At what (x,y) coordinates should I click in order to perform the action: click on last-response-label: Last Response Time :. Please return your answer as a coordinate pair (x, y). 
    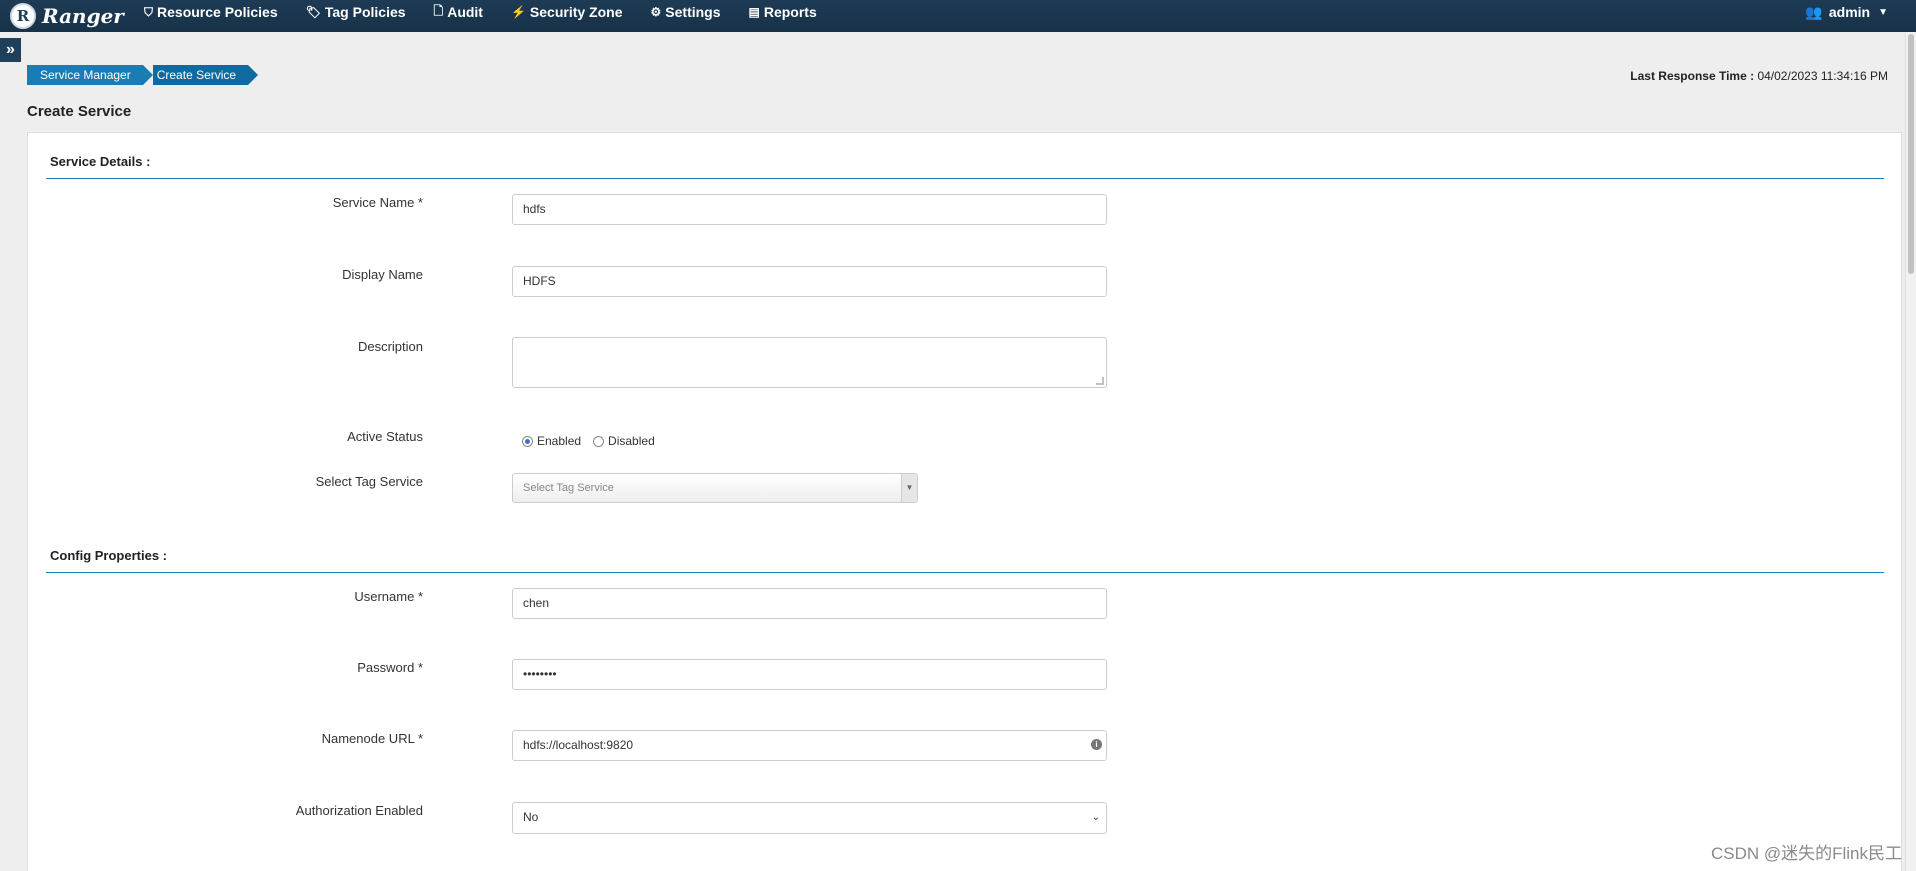
    Looking at the image, I should click on (1692, 76).